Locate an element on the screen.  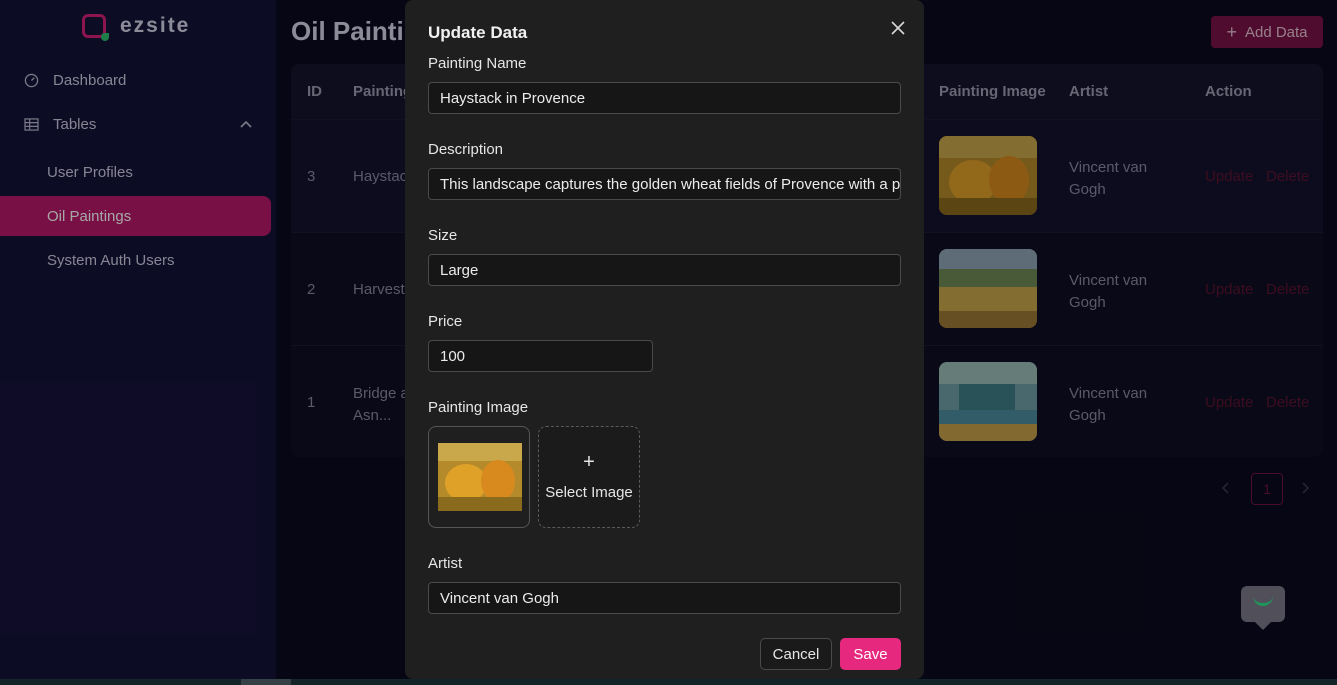
painting-name-label: Painting Name is located at coordinates (477, 63).